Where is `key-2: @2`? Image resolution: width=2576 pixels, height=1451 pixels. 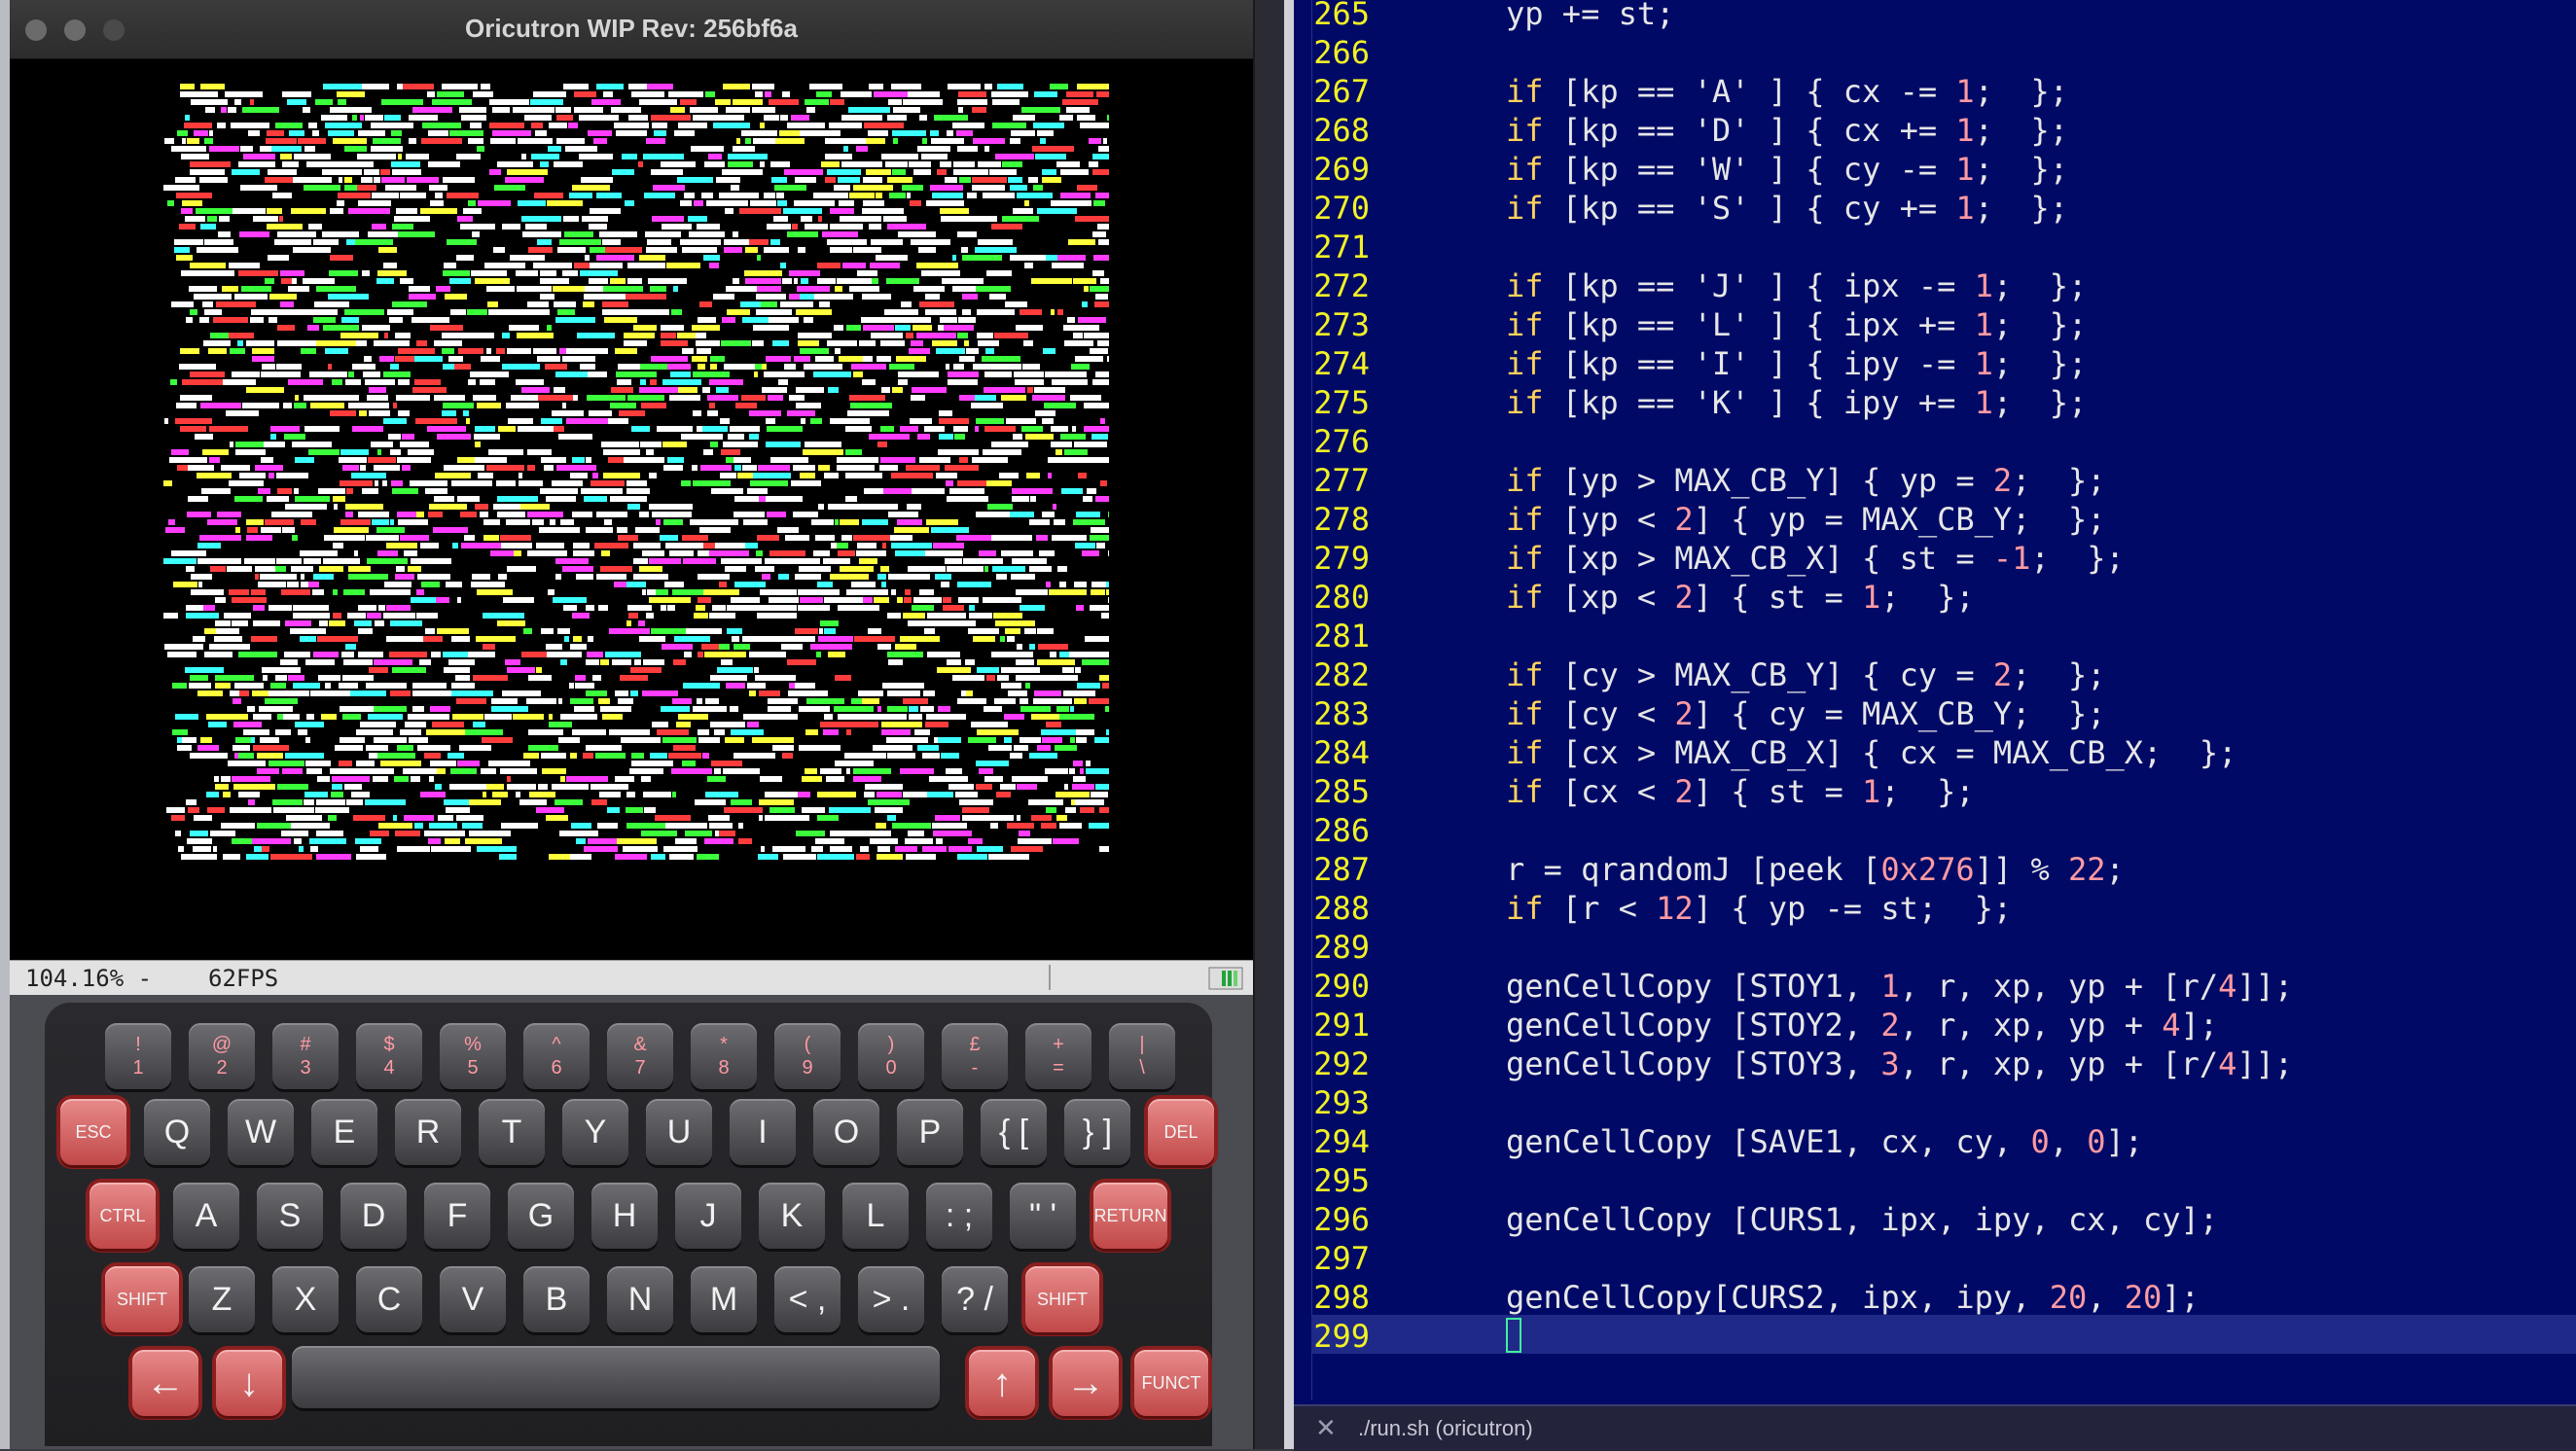
key-2: @2 is located at coordinates (222, 1056).